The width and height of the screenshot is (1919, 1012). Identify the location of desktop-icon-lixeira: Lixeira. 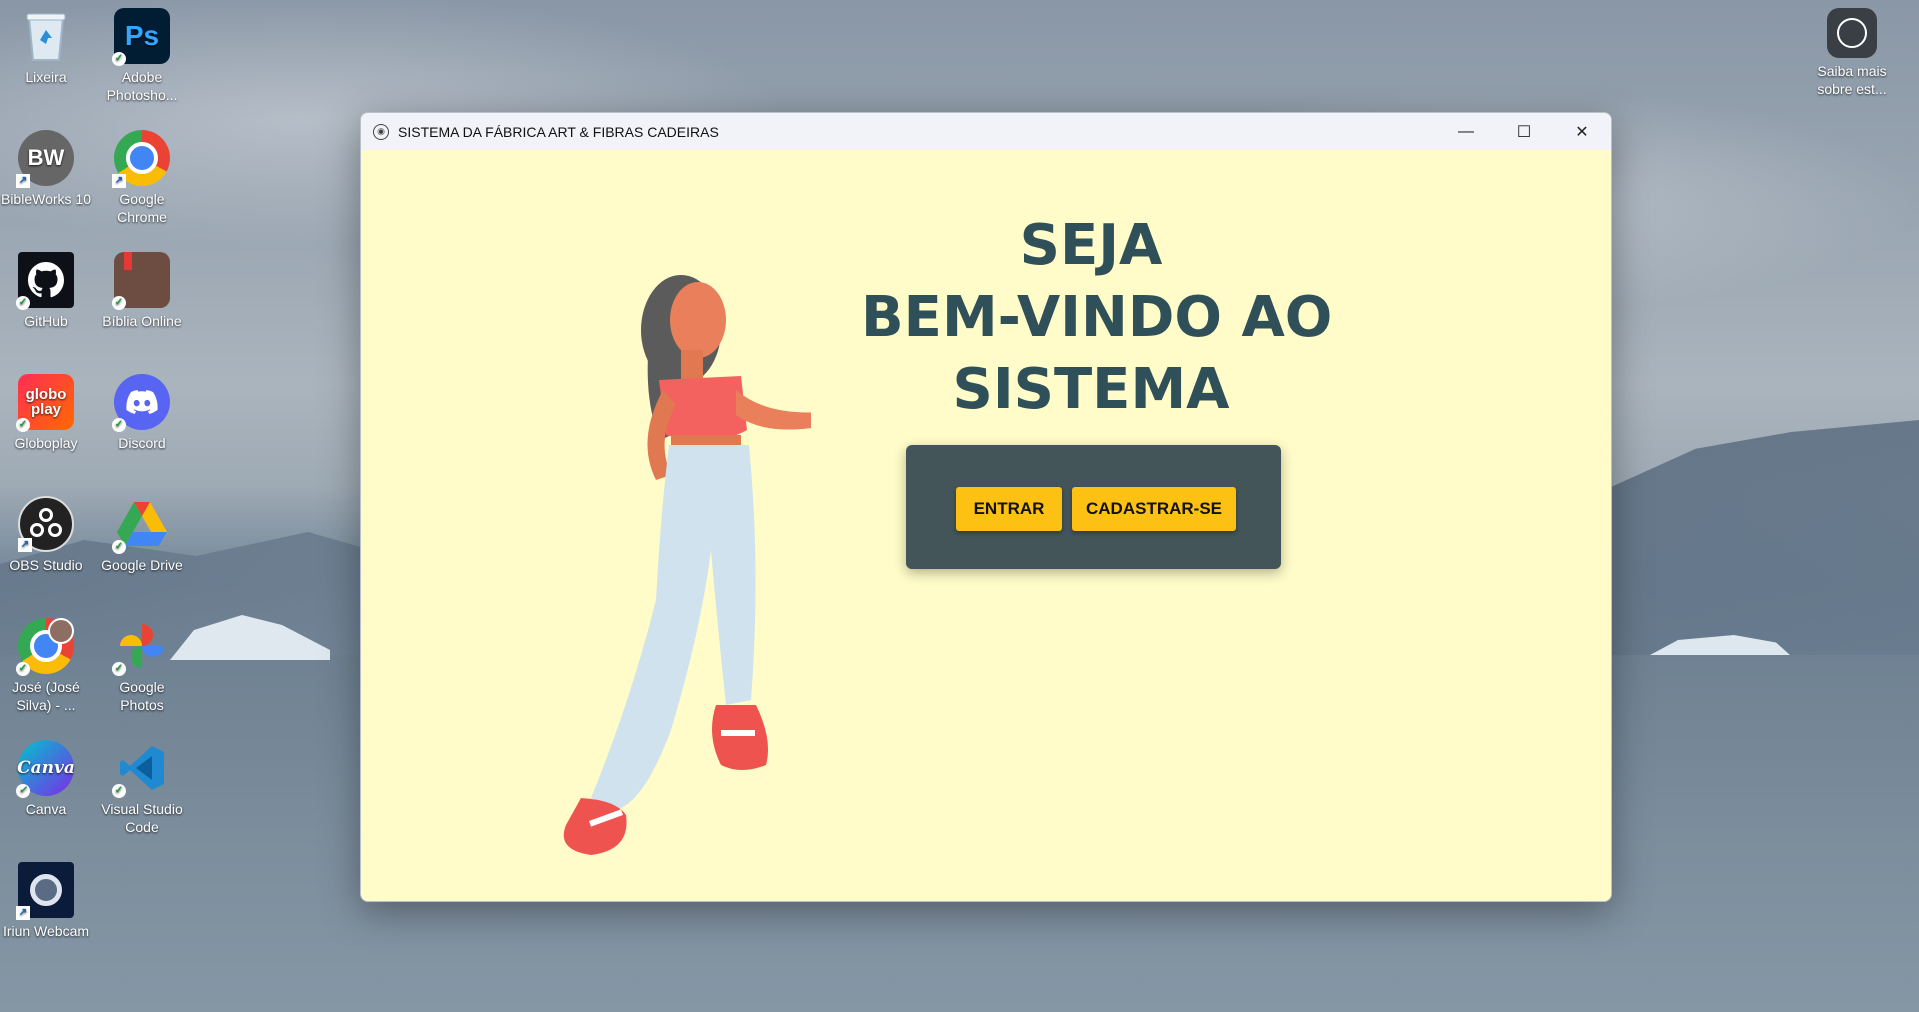
(46, 47).